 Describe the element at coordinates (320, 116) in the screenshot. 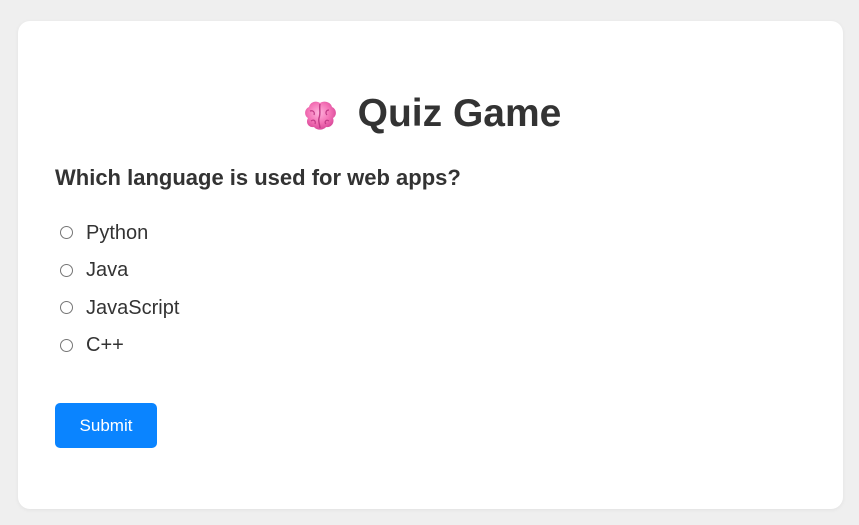

I see `brain-icon` at that location.